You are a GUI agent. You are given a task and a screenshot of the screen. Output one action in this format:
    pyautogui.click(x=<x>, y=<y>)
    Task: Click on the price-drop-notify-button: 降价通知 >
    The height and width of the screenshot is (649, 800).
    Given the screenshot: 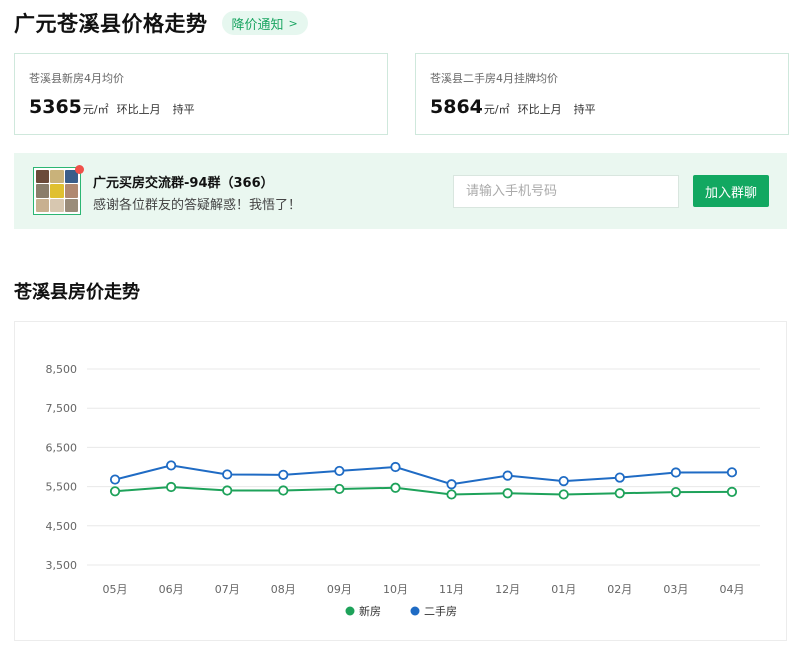 What is the action you would take?
    pyautogui.click(x=264, y=23)
    